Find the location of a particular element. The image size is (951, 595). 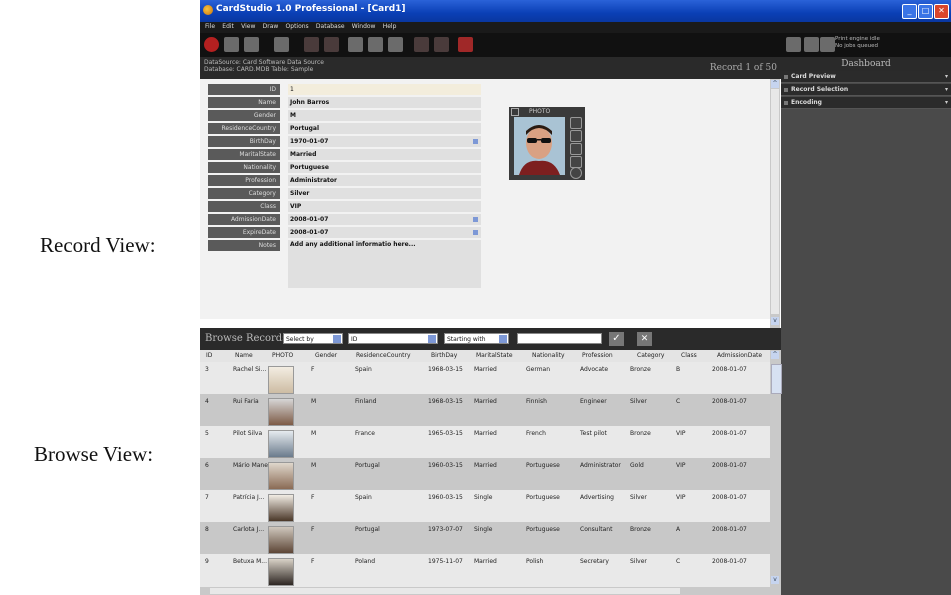

match-mode-dropdown: Starting with is located at coordinates (476, 338).